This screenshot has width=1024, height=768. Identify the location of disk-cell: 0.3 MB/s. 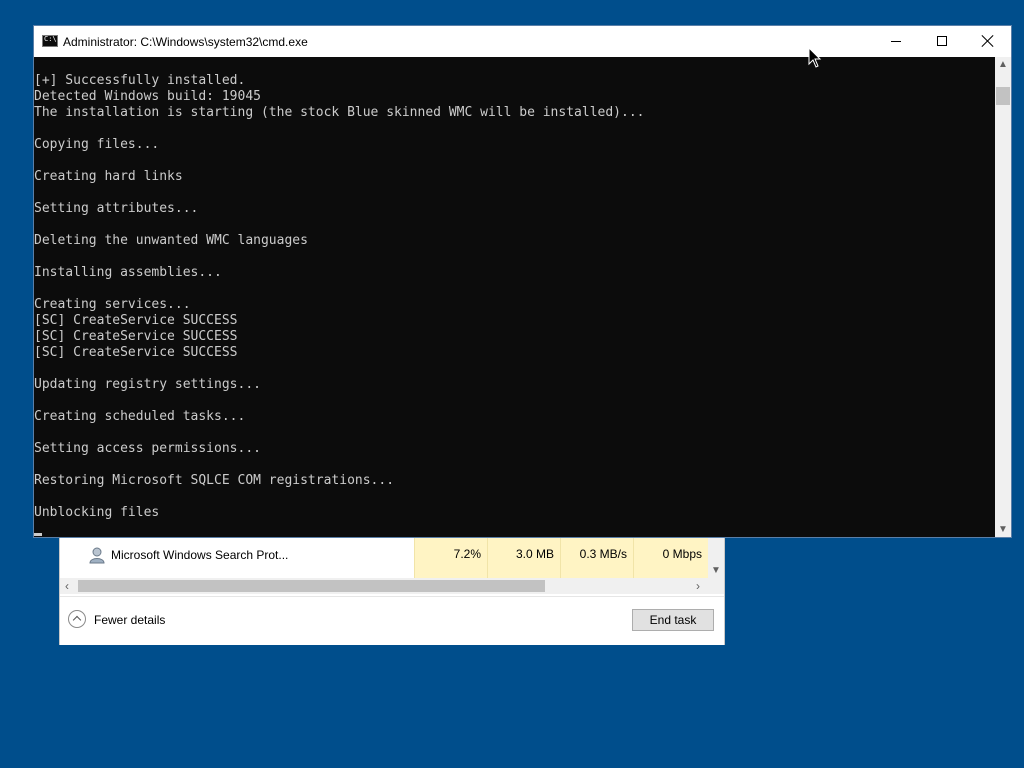
(596, 557).